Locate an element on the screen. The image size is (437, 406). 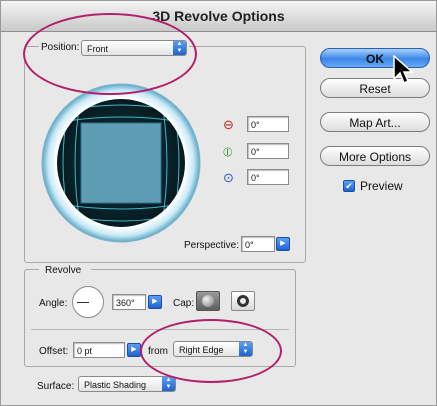
highlight-ellipse-position is located at coordinates (110, 54).